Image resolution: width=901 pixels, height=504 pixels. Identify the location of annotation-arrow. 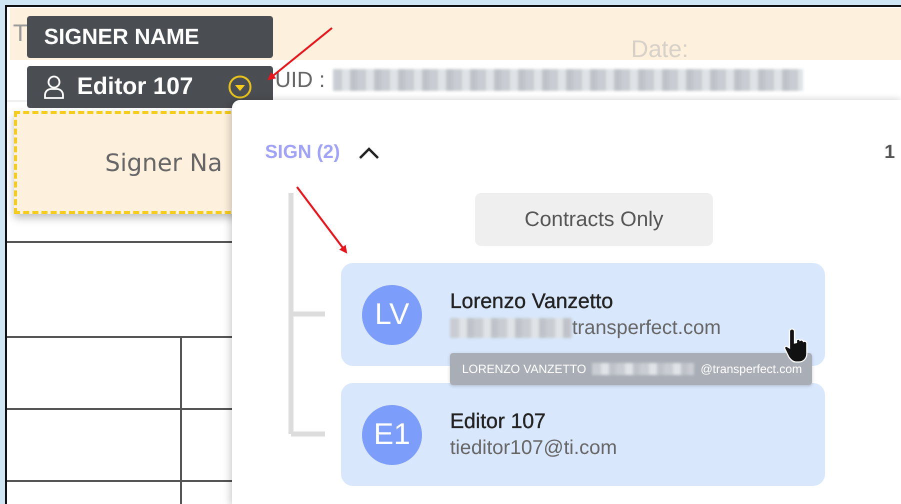
(322, 220).